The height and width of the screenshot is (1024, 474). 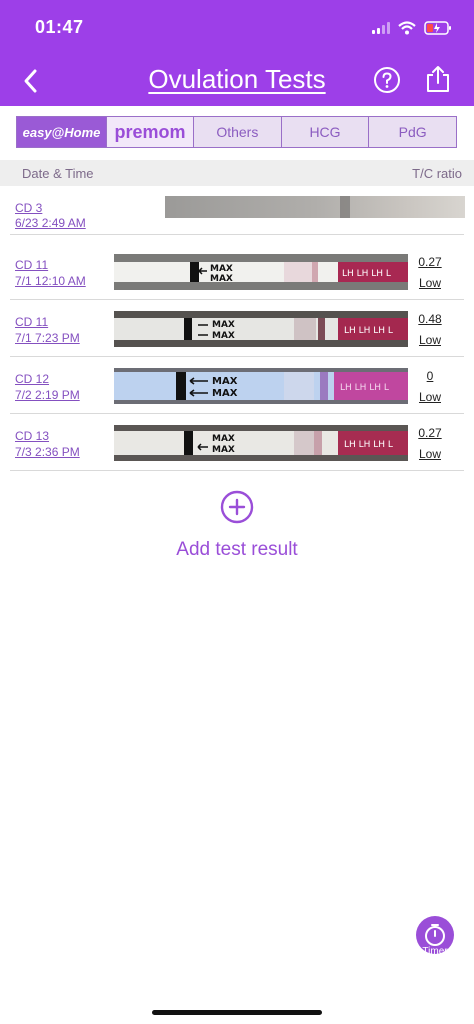 I want to click on share-icon, so click(x=438, y=79).